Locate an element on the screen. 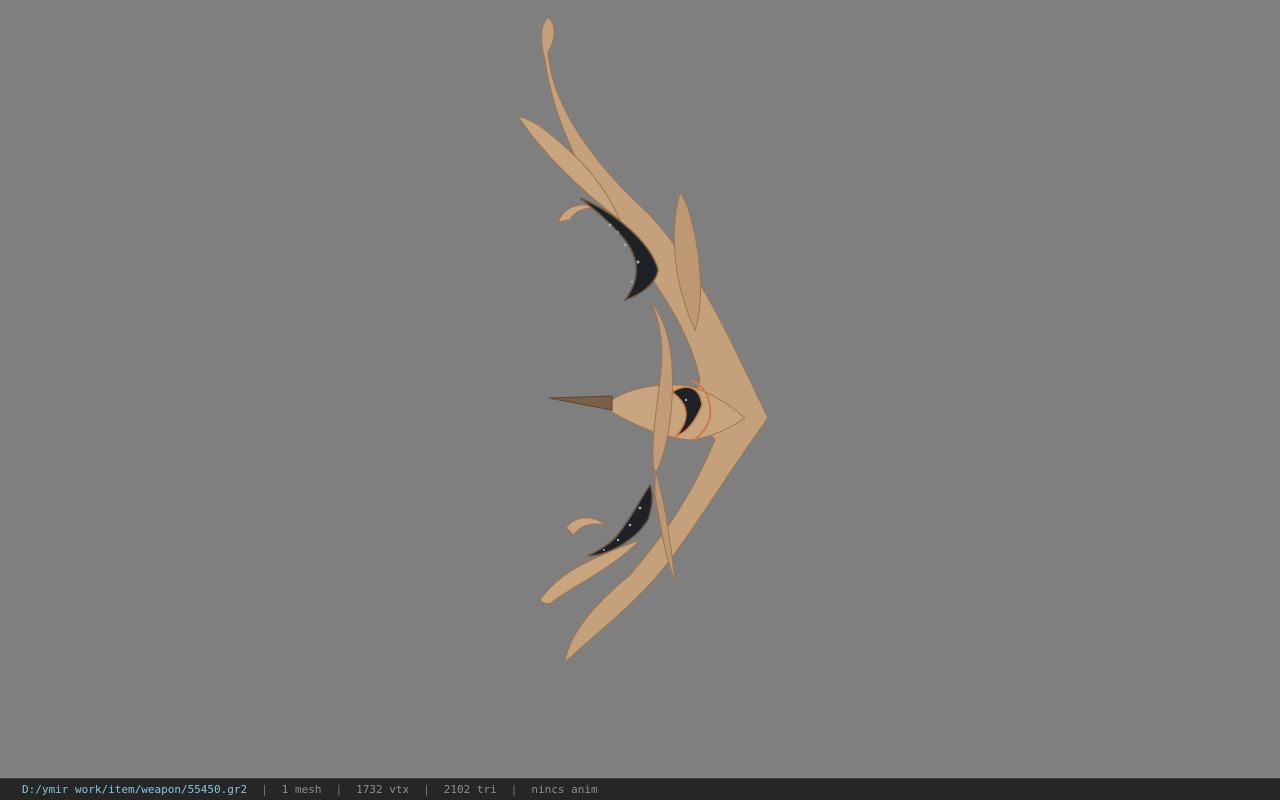 The image size is (1280, 800). bow-back-limb is located at coordinates (655, 340).